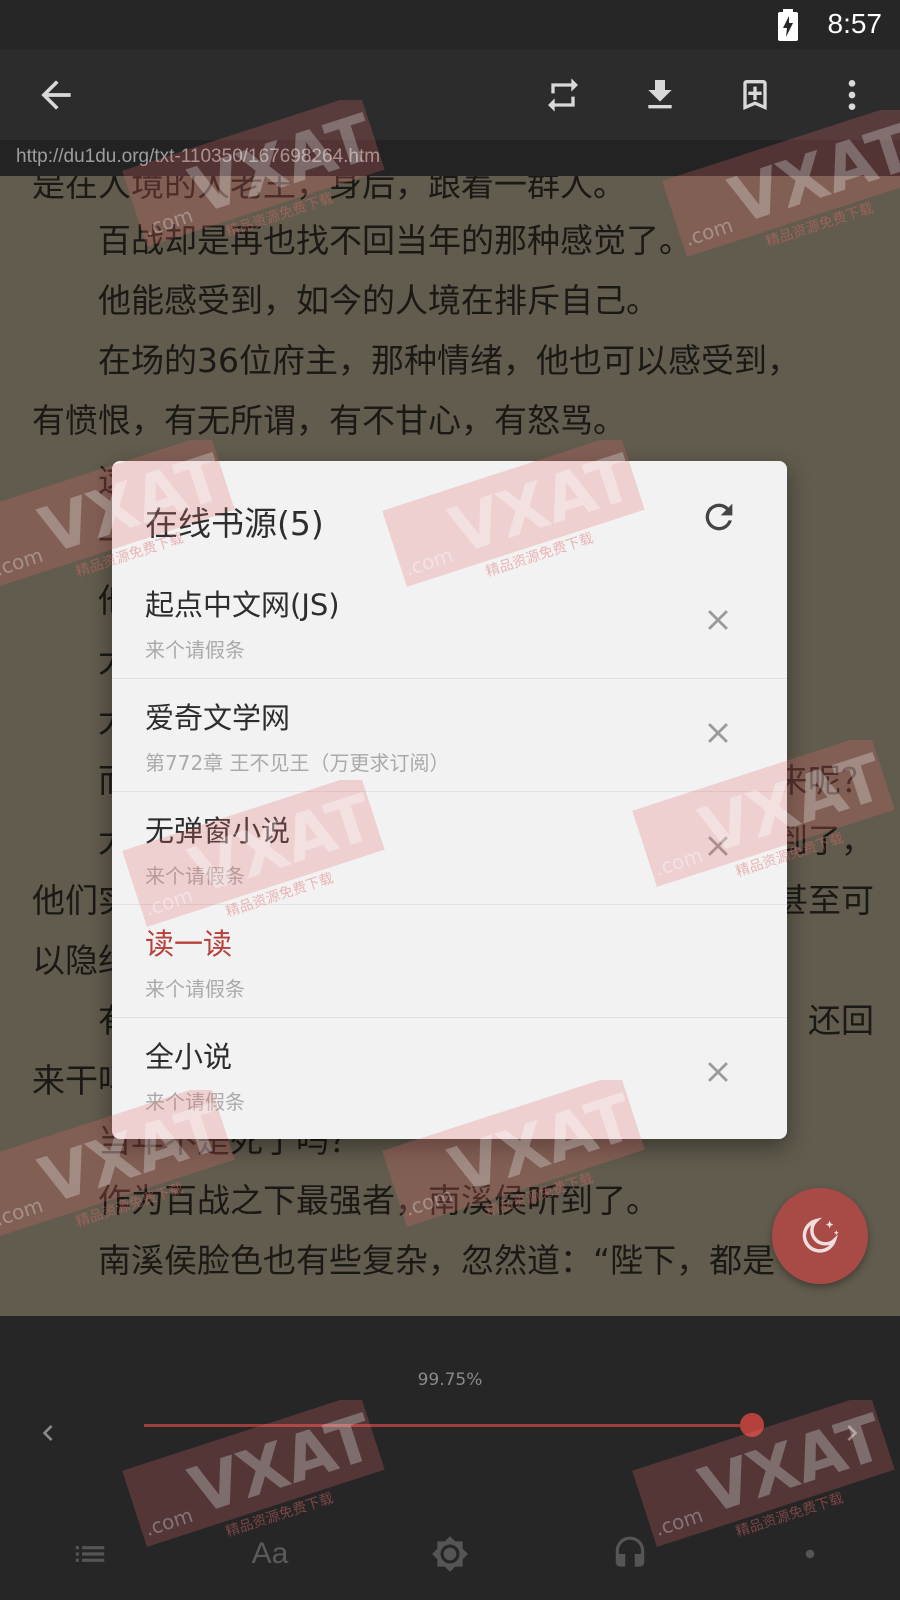 This screenshot has width=900, height=1600. I want to click on source-name: 起点中文网(JS), so click(242, 605).